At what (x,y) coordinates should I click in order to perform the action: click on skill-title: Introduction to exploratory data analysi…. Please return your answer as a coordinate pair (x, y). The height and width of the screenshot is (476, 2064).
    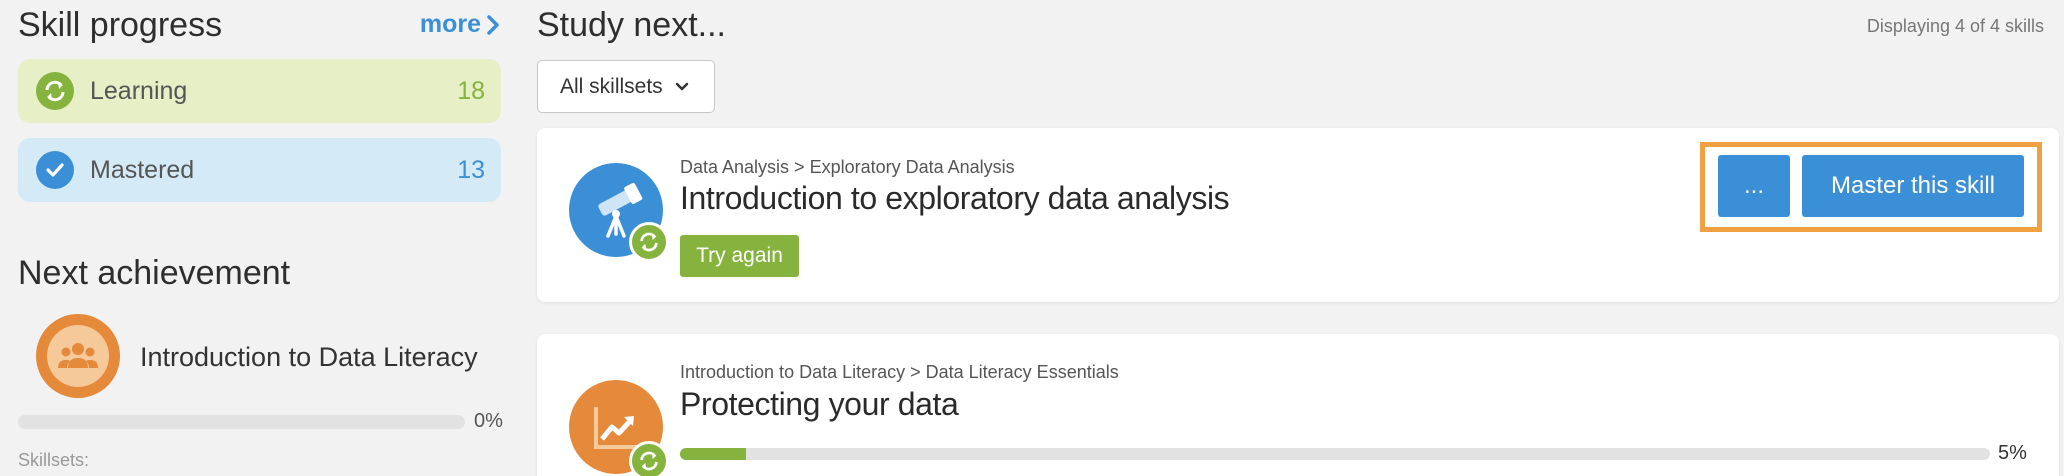
    Looking at the image, I should click on (955, 198).